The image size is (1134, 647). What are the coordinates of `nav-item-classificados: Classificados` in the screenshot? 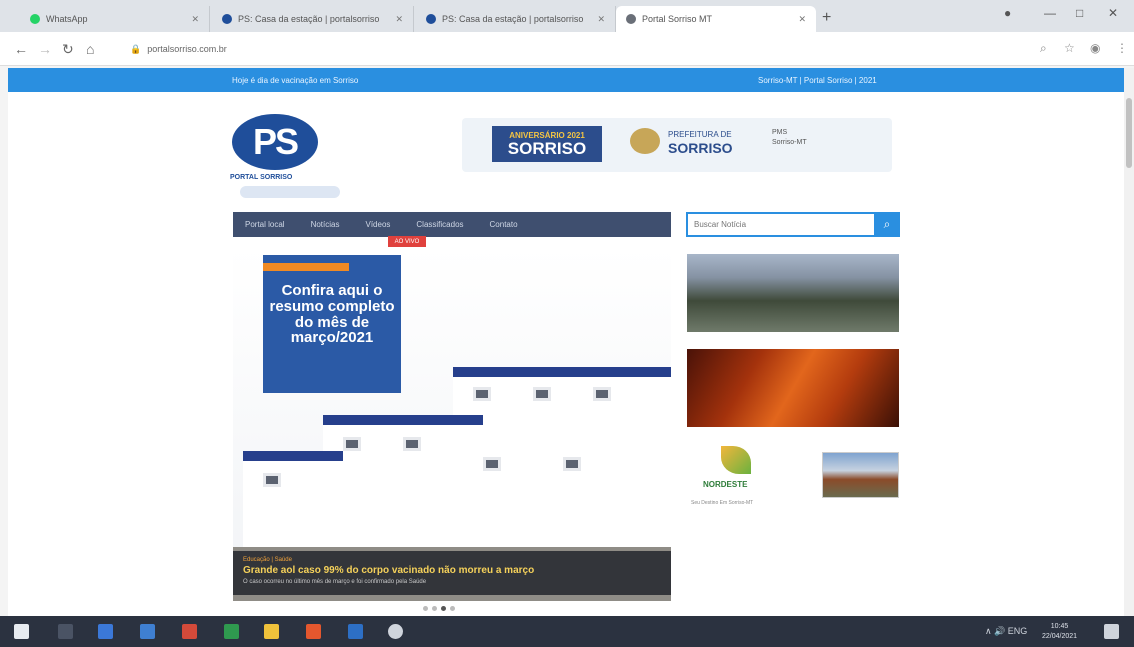 It's located at (439, 224).